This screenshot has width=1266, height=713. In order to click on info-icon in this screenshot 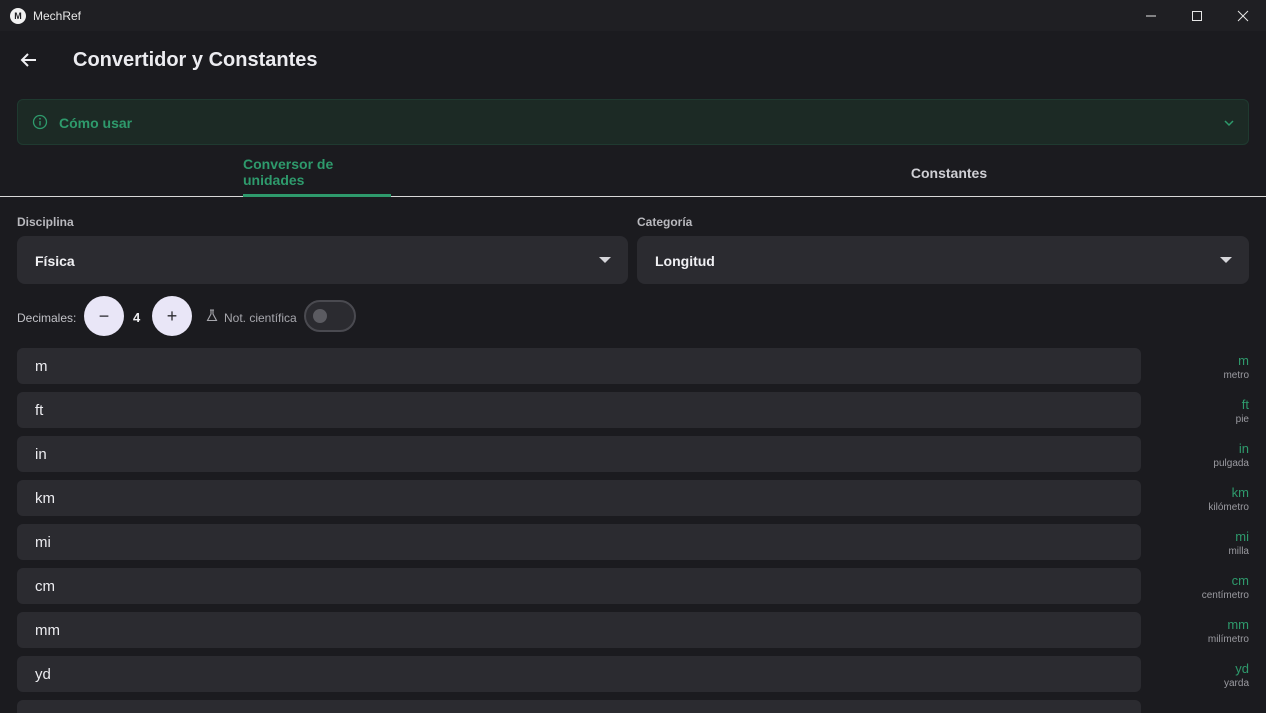, I will do `click(40, 122)`.